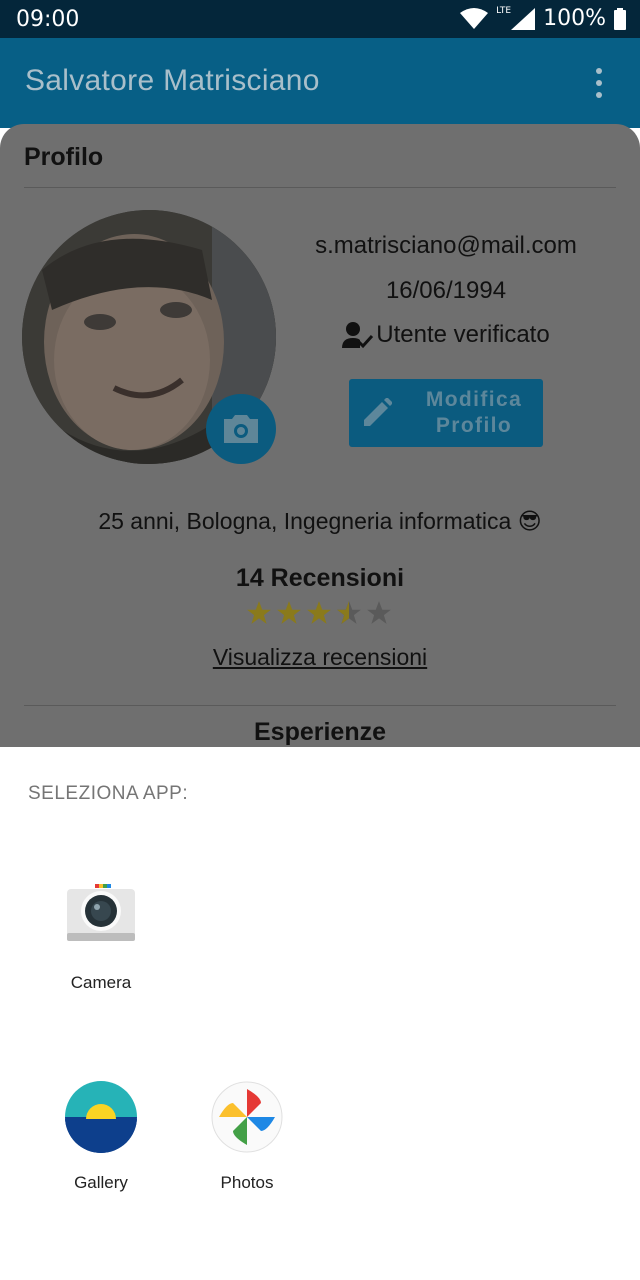 The width and height of the screenshot is (640, 1280). I want to click on signal-icon, so click(523, 18).